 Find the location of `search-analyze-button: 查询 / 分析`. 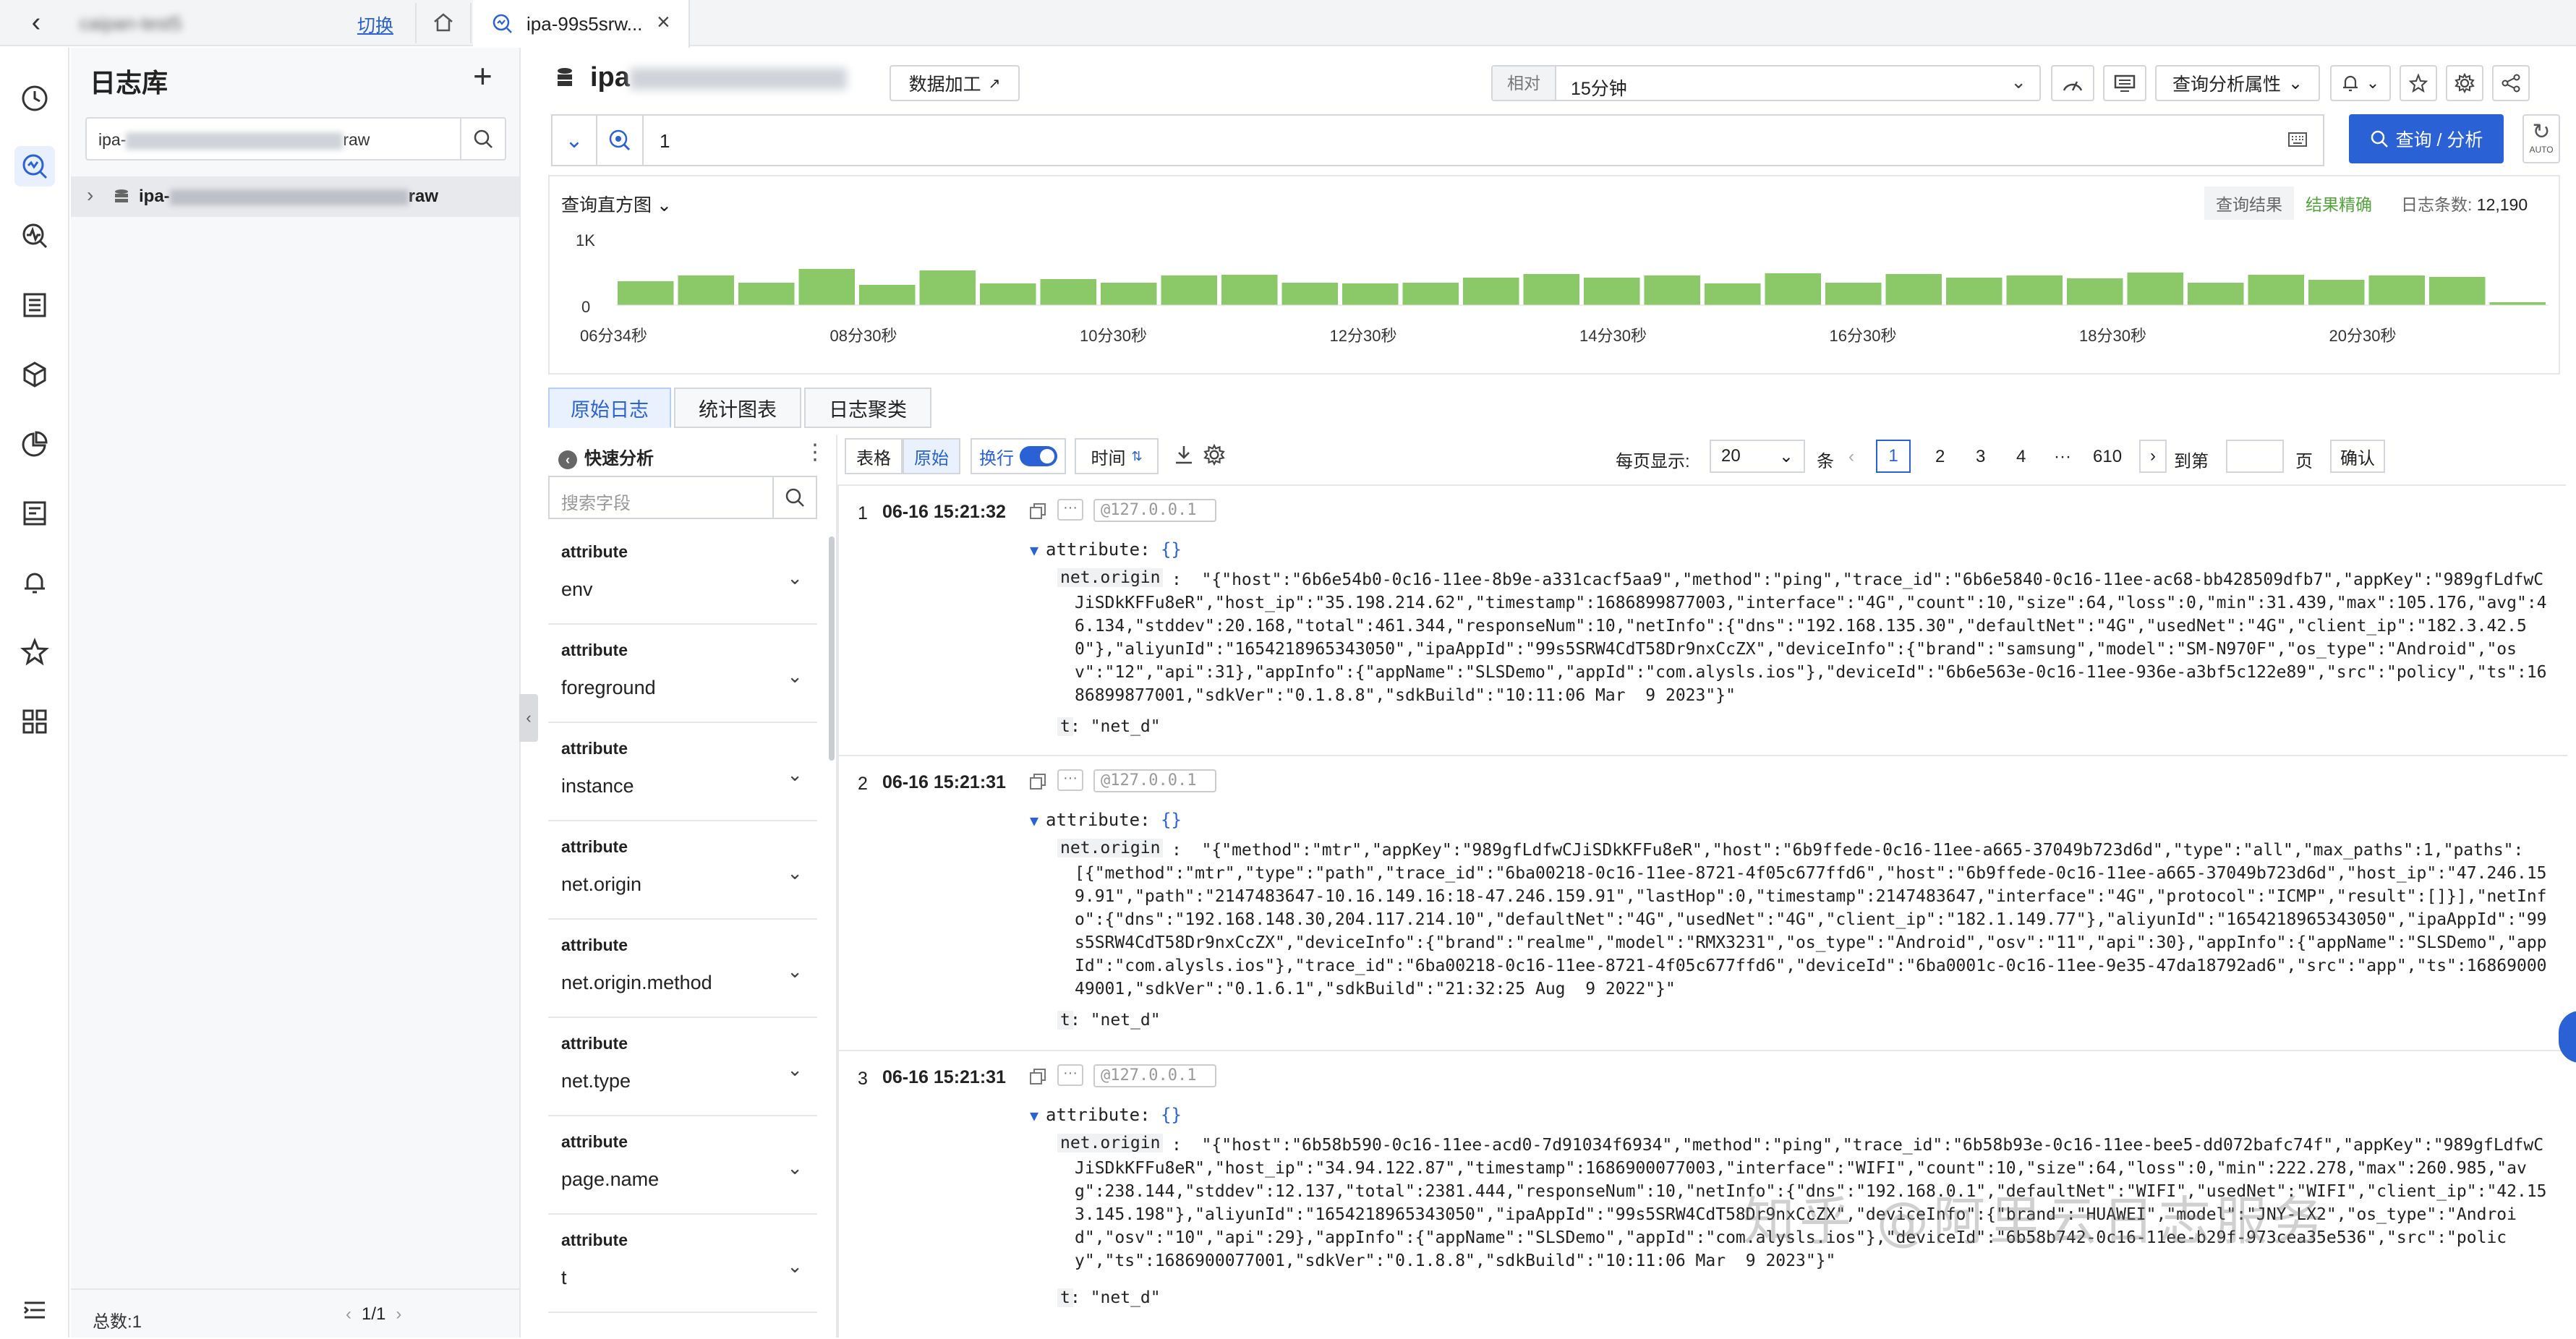

search-analyze-button: 查询 / 分析 is located at coordinates (2426, 138).